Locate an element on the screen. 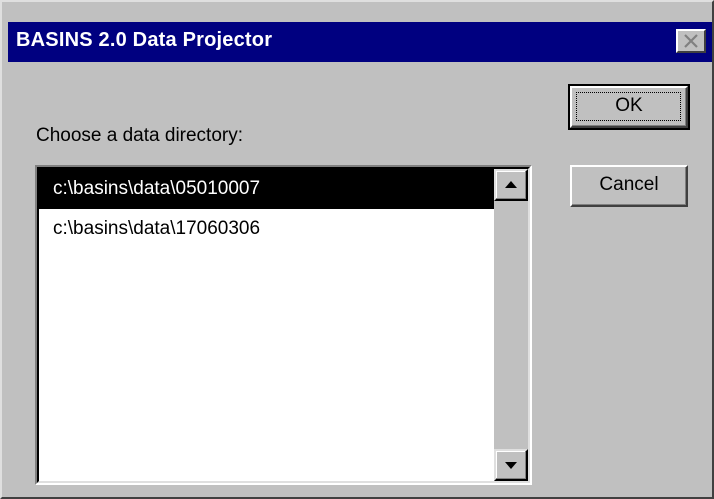  scroll-track is located at coordinates (511, 325).